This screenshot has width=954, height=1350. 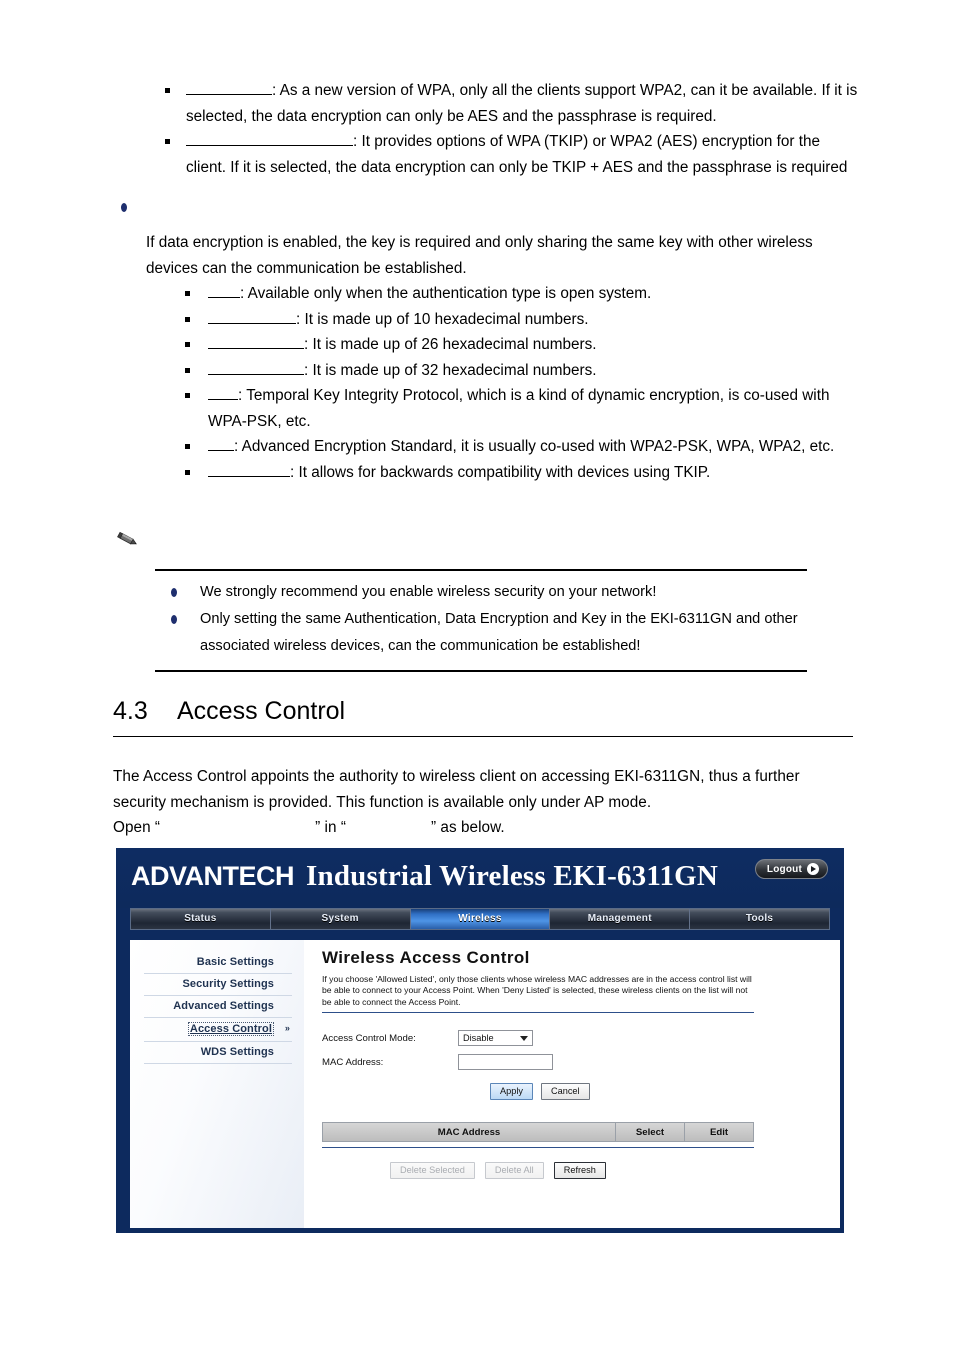 I want to click on form-actions: Apply Cancel, so click(x=538, y=1092).